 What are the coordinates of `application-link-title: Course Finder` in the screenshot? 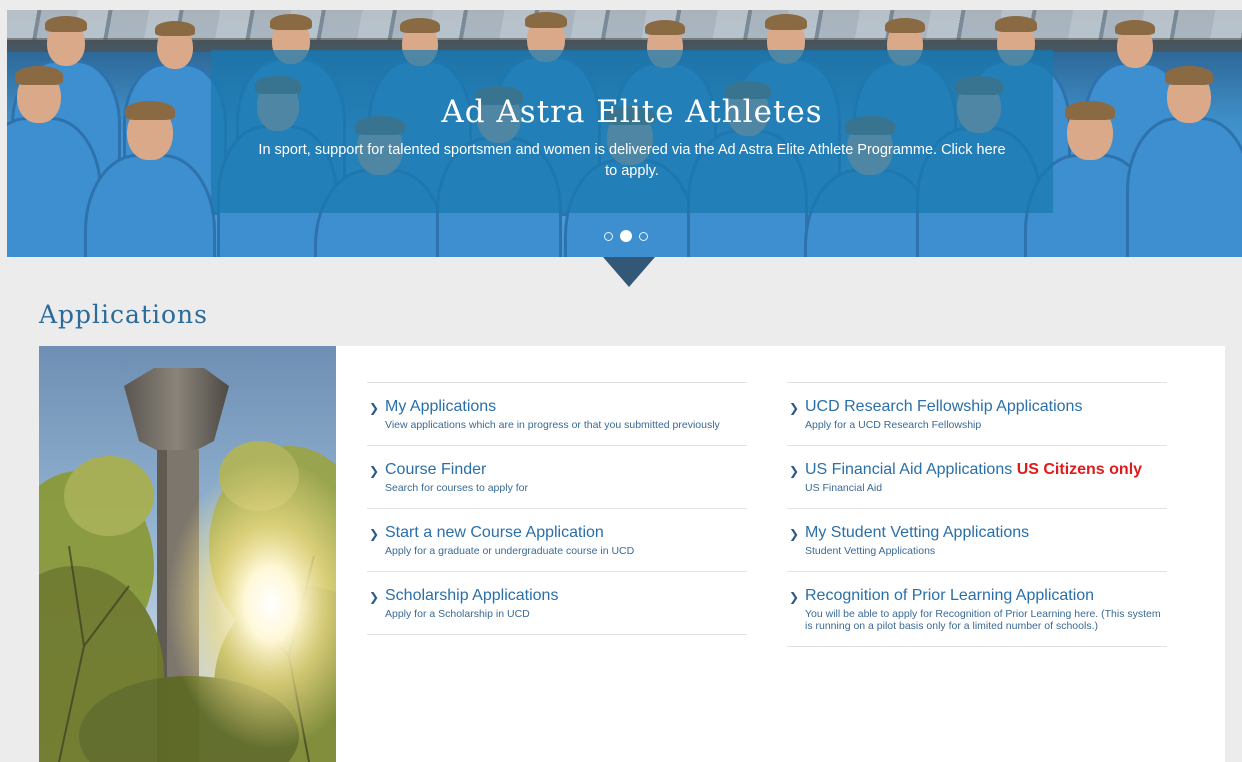 It's located at (566, 470).